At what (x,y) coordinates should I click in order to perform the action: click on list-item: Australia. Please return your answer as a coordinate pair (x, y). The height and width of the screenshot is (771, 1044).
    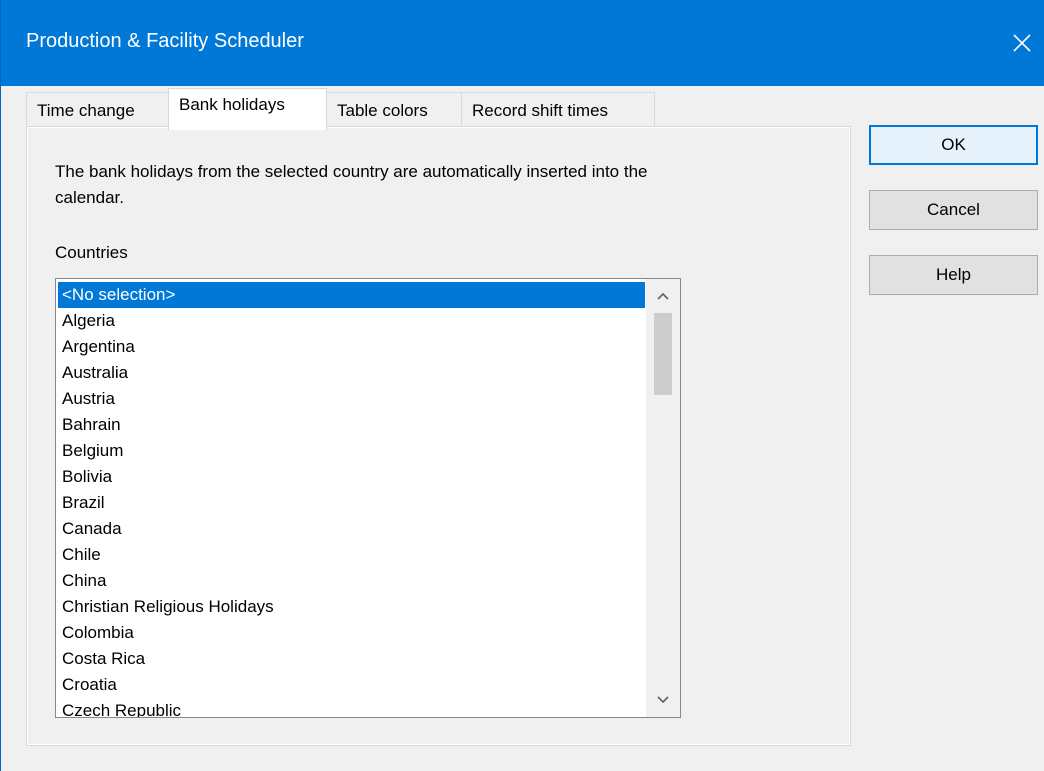
    Looking at the image, I should click on (351, 373).